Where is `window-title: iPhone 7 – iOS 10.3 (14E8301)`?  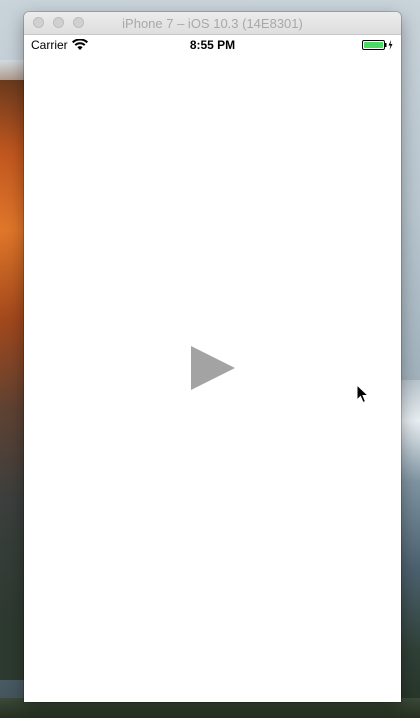
window-title: iPhone 7 – iOS 10.3 (14E8301) is located at coordinates (212, 23).